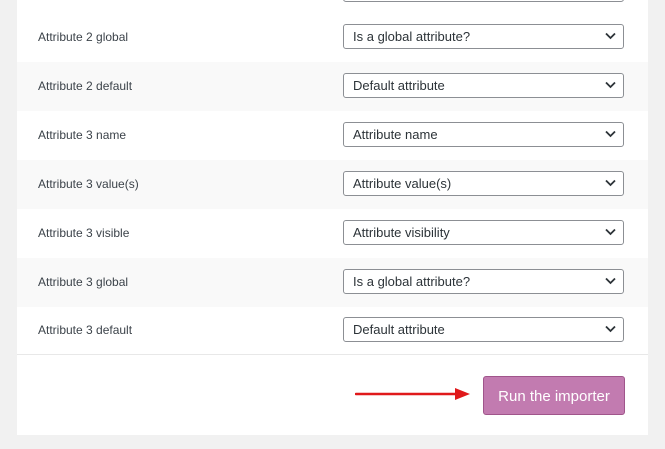 This screenshot has height=449, width=665. I want to click on select-value: Attribute visibility, so click(401, 232).